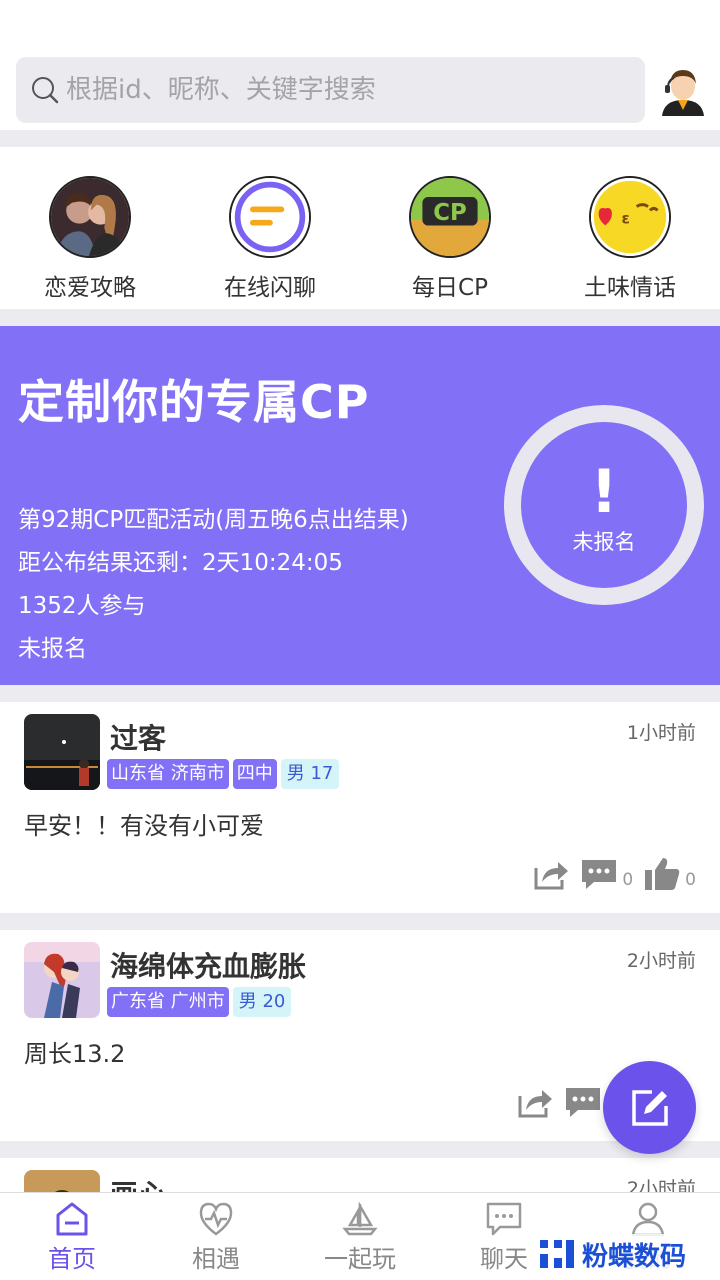 The width and height of the screenshot is (720, 1280). I want to click on user-tags: 山东省 济南市 四中 男 17, so click(223, 774).